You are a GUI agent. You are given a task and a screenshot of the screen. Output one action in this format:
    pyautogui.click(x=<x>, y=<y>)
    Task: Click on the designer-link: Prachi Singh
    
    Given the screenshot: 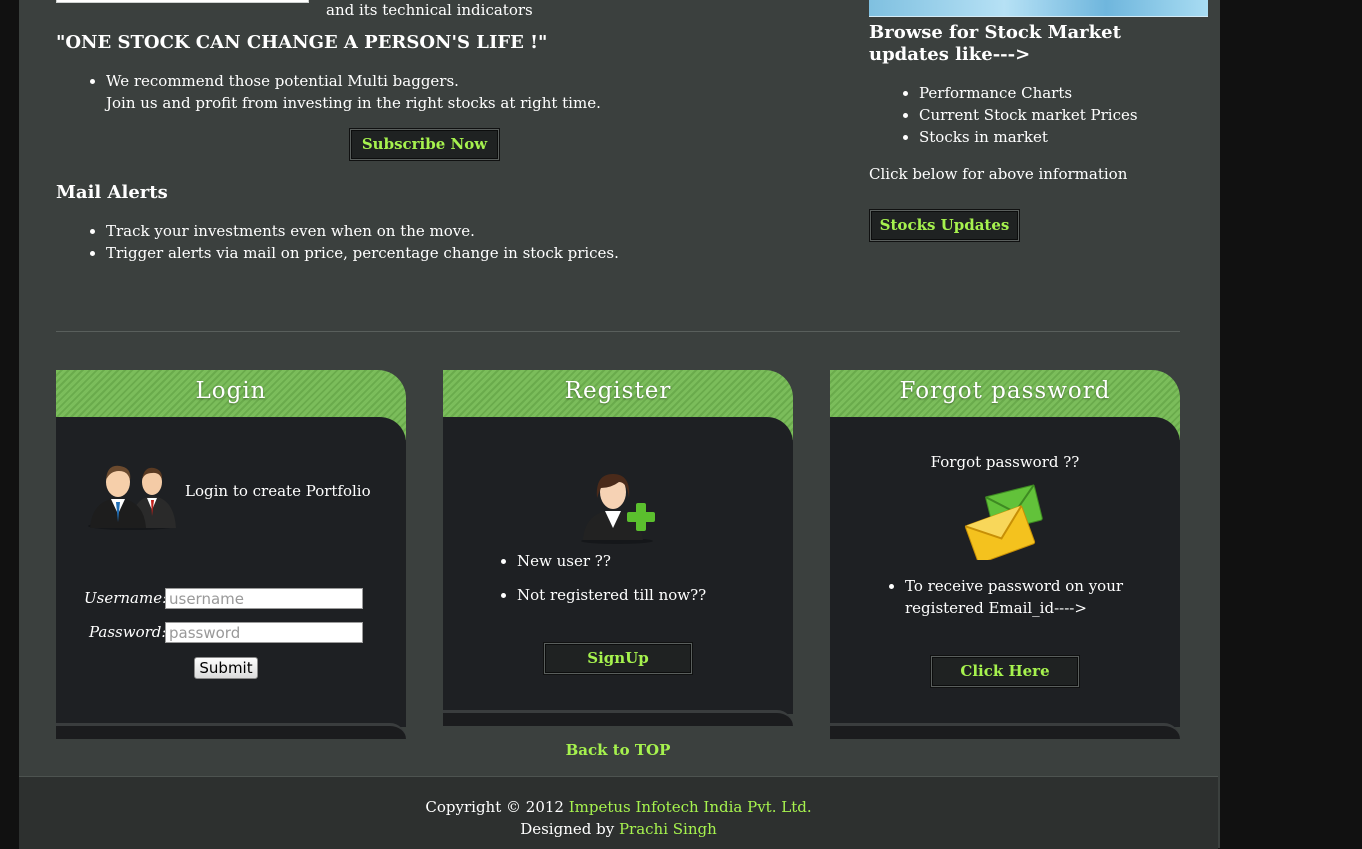 What is the action you would take?
    pyautogui.click(x=668, y=829)
    